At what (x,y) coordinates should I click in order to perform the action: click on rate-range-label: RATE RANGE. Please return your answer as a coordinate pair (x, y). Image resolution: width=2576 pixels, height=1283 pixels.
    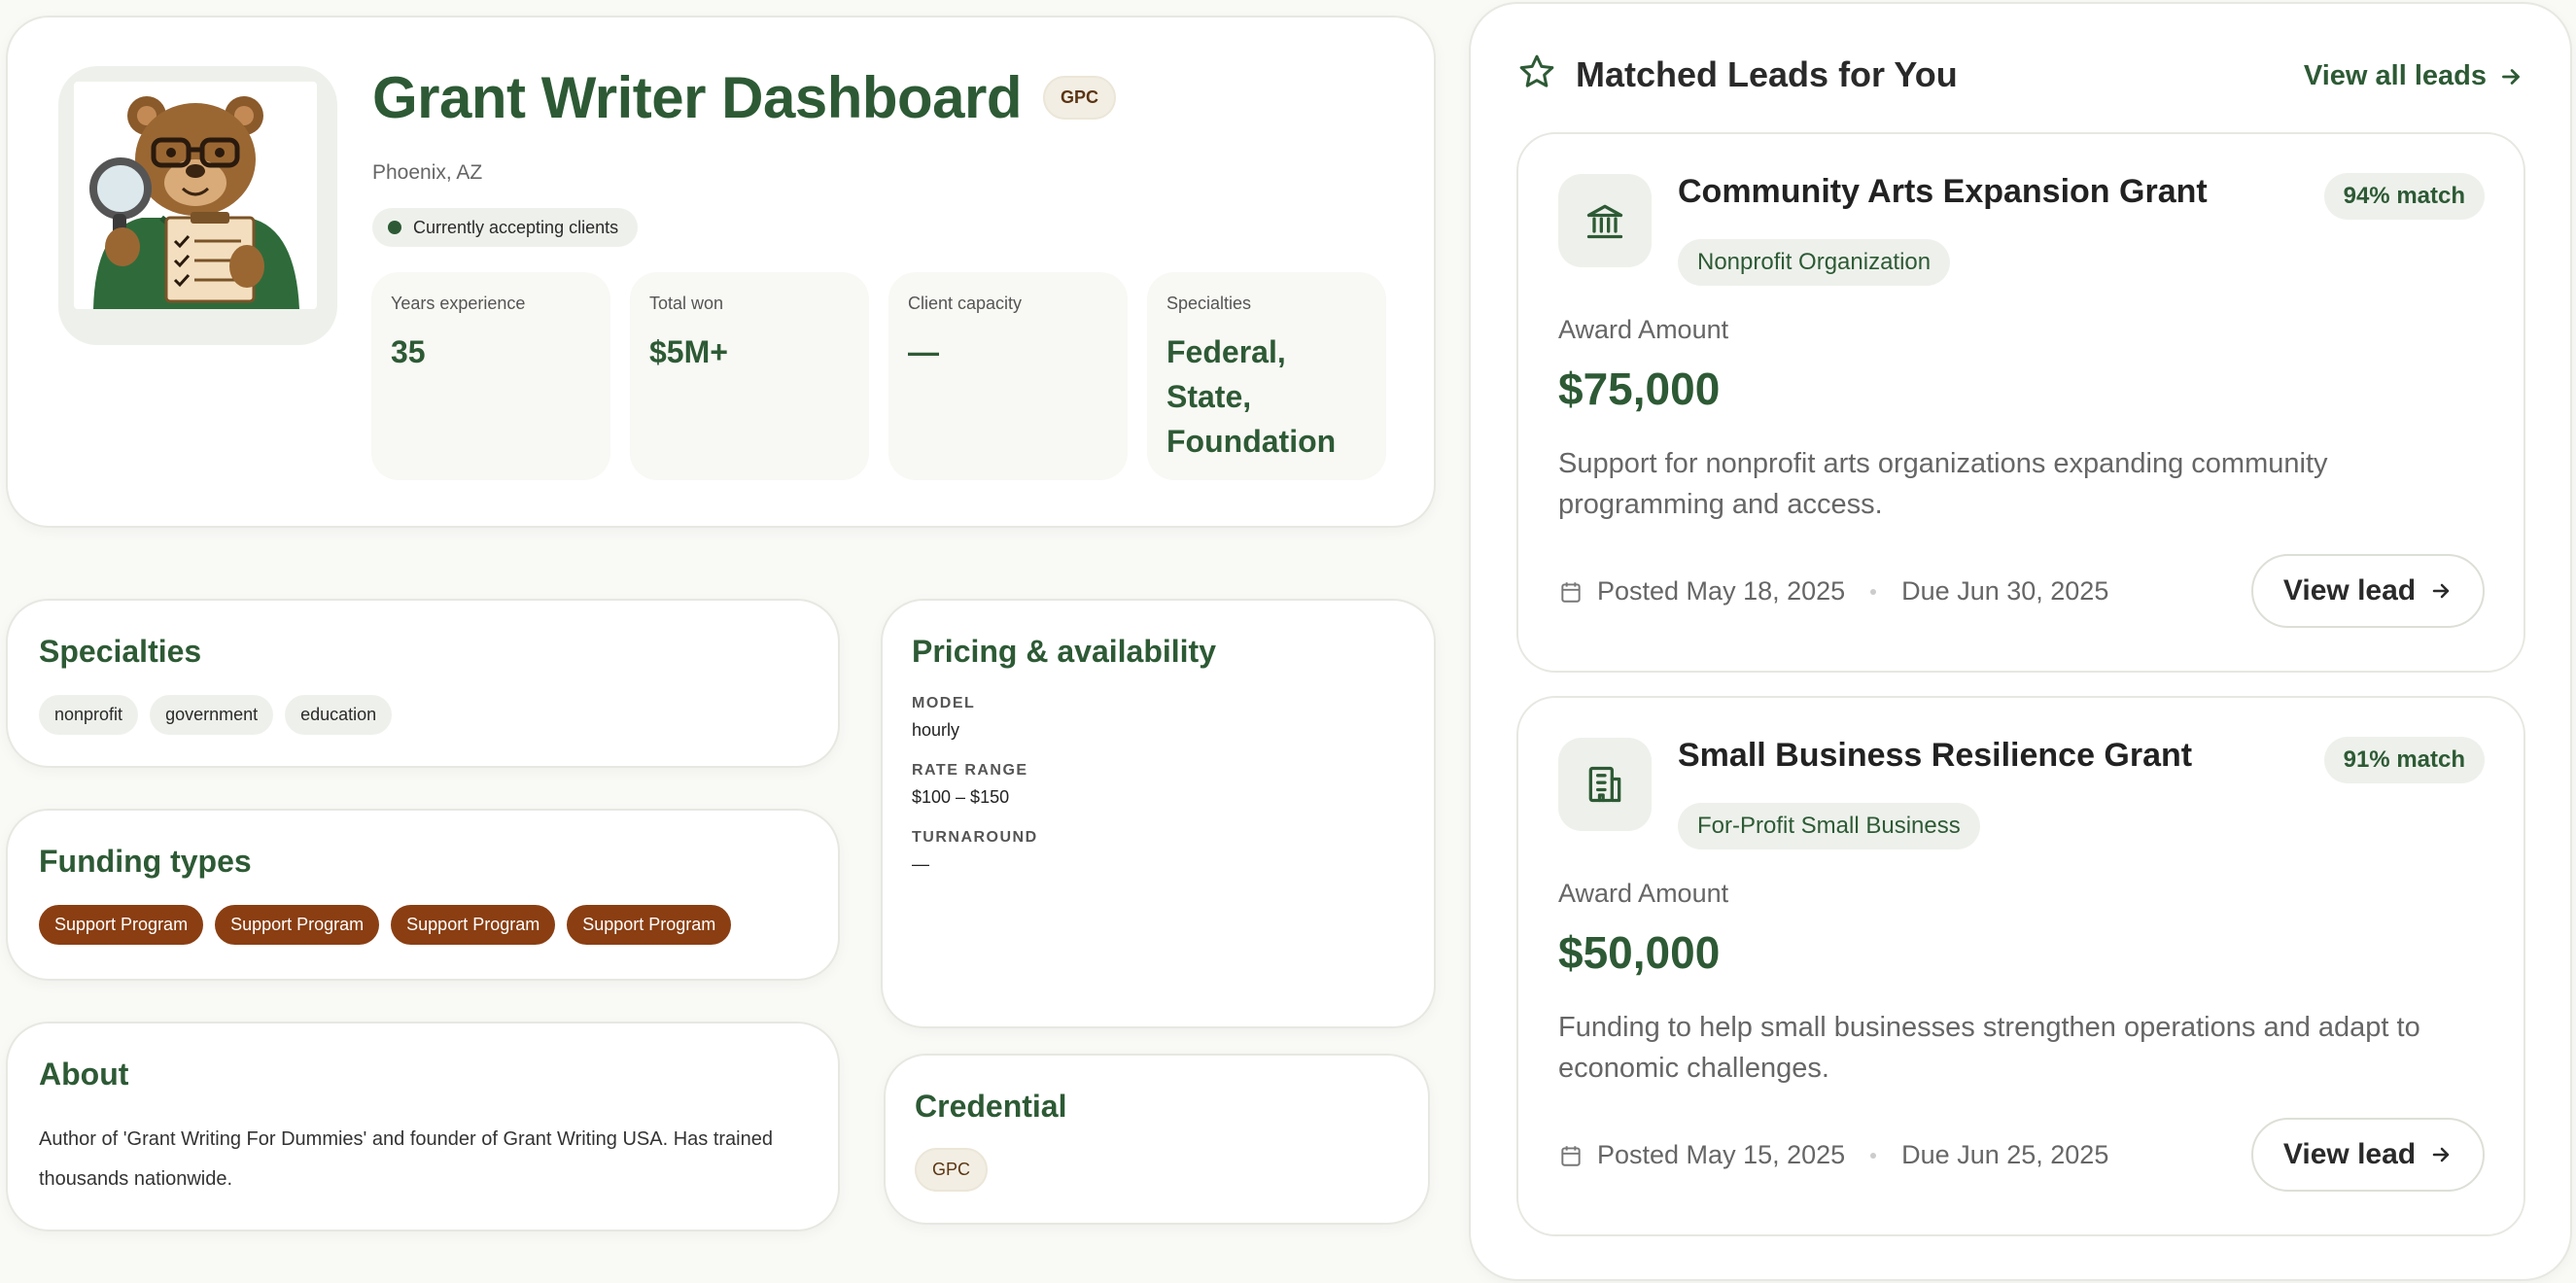
    Looking at the image, I should click on (970, 770).